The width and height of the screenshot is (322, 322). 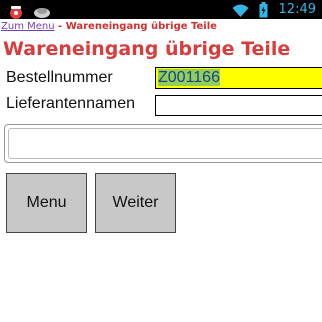 I want to click on message-textarea, so click(x=163, y=143).